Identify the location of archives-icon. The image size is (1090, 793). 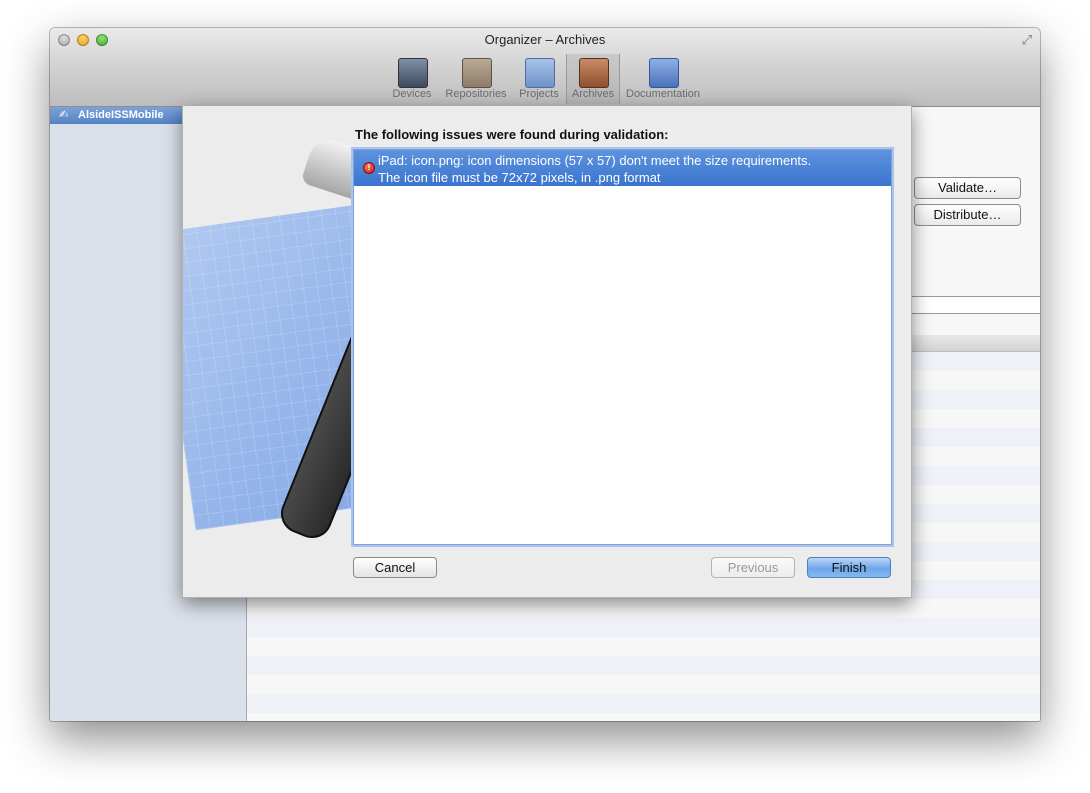
(594, 73).